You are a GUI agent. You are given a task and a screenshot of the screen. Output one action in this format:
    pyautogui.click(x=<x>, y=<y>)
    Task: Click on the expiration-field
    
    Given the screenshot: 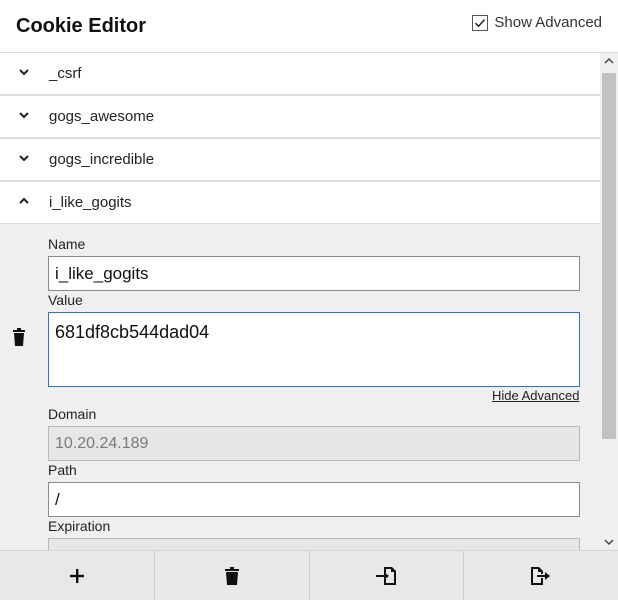 What is the action you would take?
    pyautogui.click(x=314, y=544)
    